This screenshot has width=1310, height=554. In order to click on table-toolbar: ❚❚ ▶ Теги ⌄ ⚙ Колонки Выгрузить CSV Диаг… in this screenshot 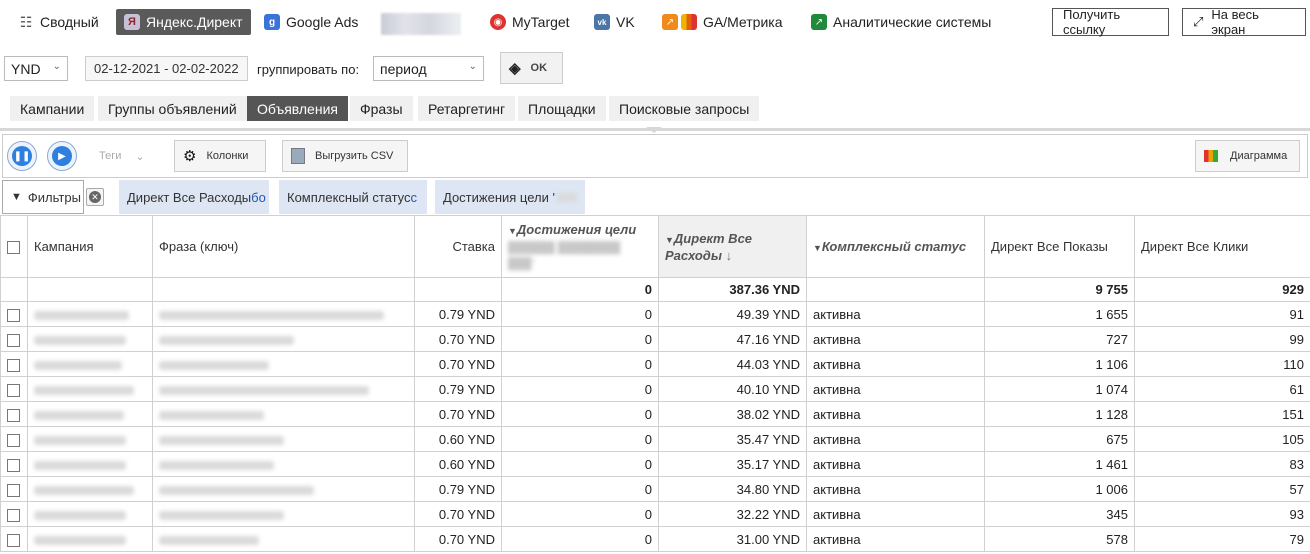, I will do `click(655, 156)`.